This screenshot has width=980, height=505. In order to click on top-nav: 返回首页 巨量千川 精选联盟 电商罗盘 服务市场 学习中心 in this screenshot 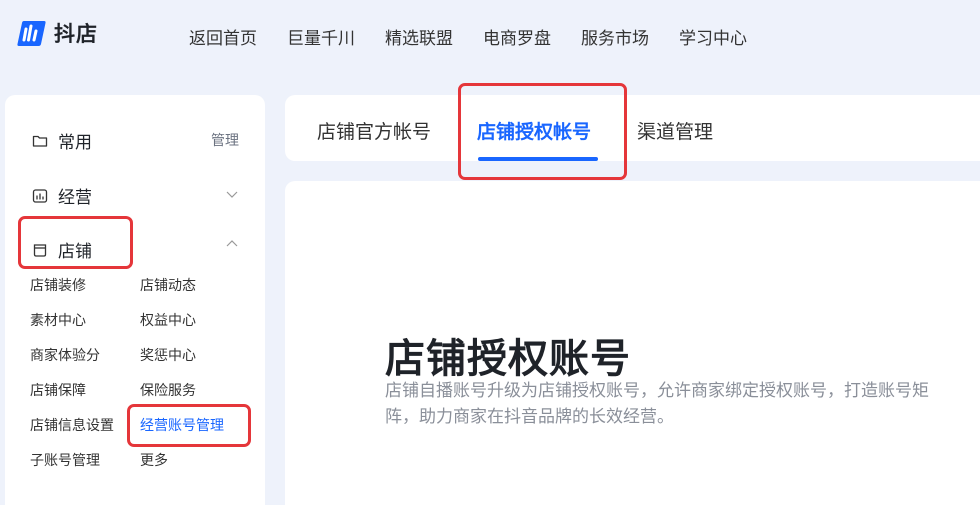, I will do `click(483, 36)`.